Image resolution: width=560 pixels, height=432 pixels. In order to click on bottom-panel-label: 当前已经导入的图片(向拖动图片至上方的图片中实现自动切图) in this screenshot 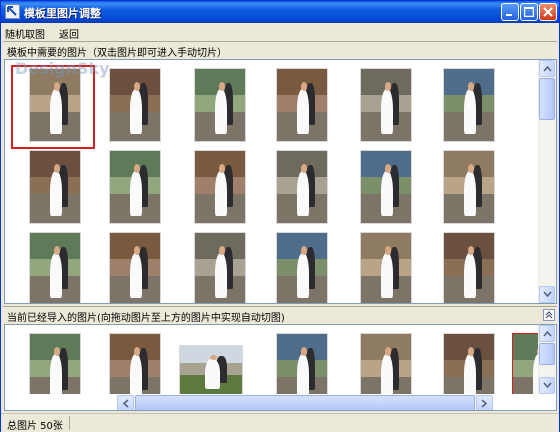, I will do `click(146, 318)`.